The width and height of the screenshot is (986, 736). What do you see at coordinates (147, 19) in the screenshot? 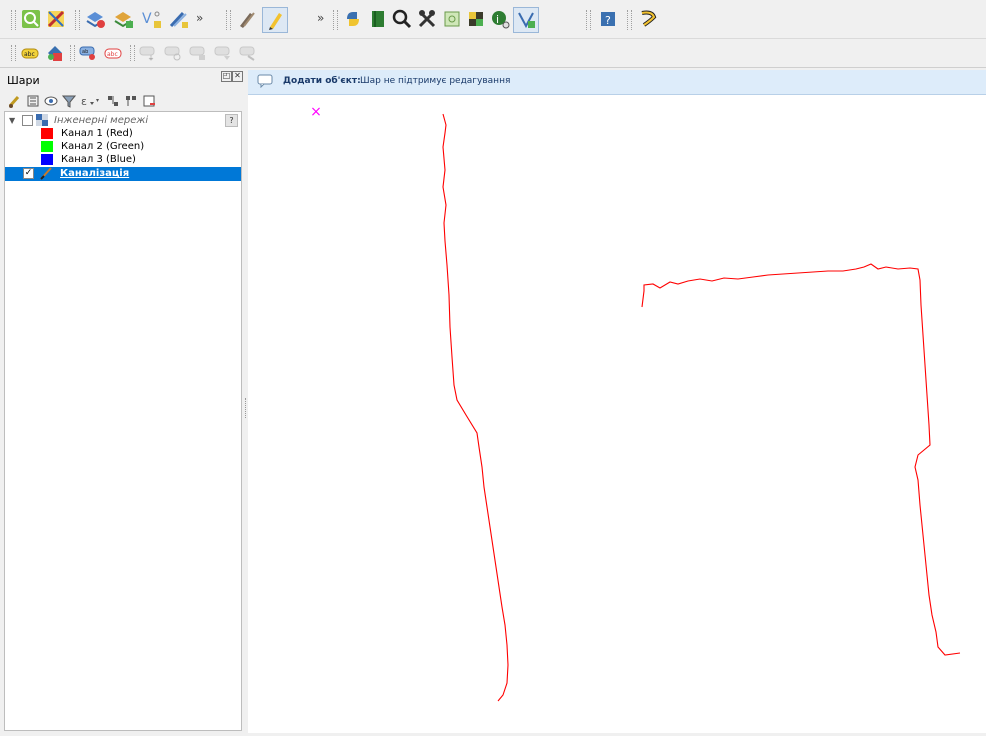
I see `svg-text: V` at bounding box center [147, 19].